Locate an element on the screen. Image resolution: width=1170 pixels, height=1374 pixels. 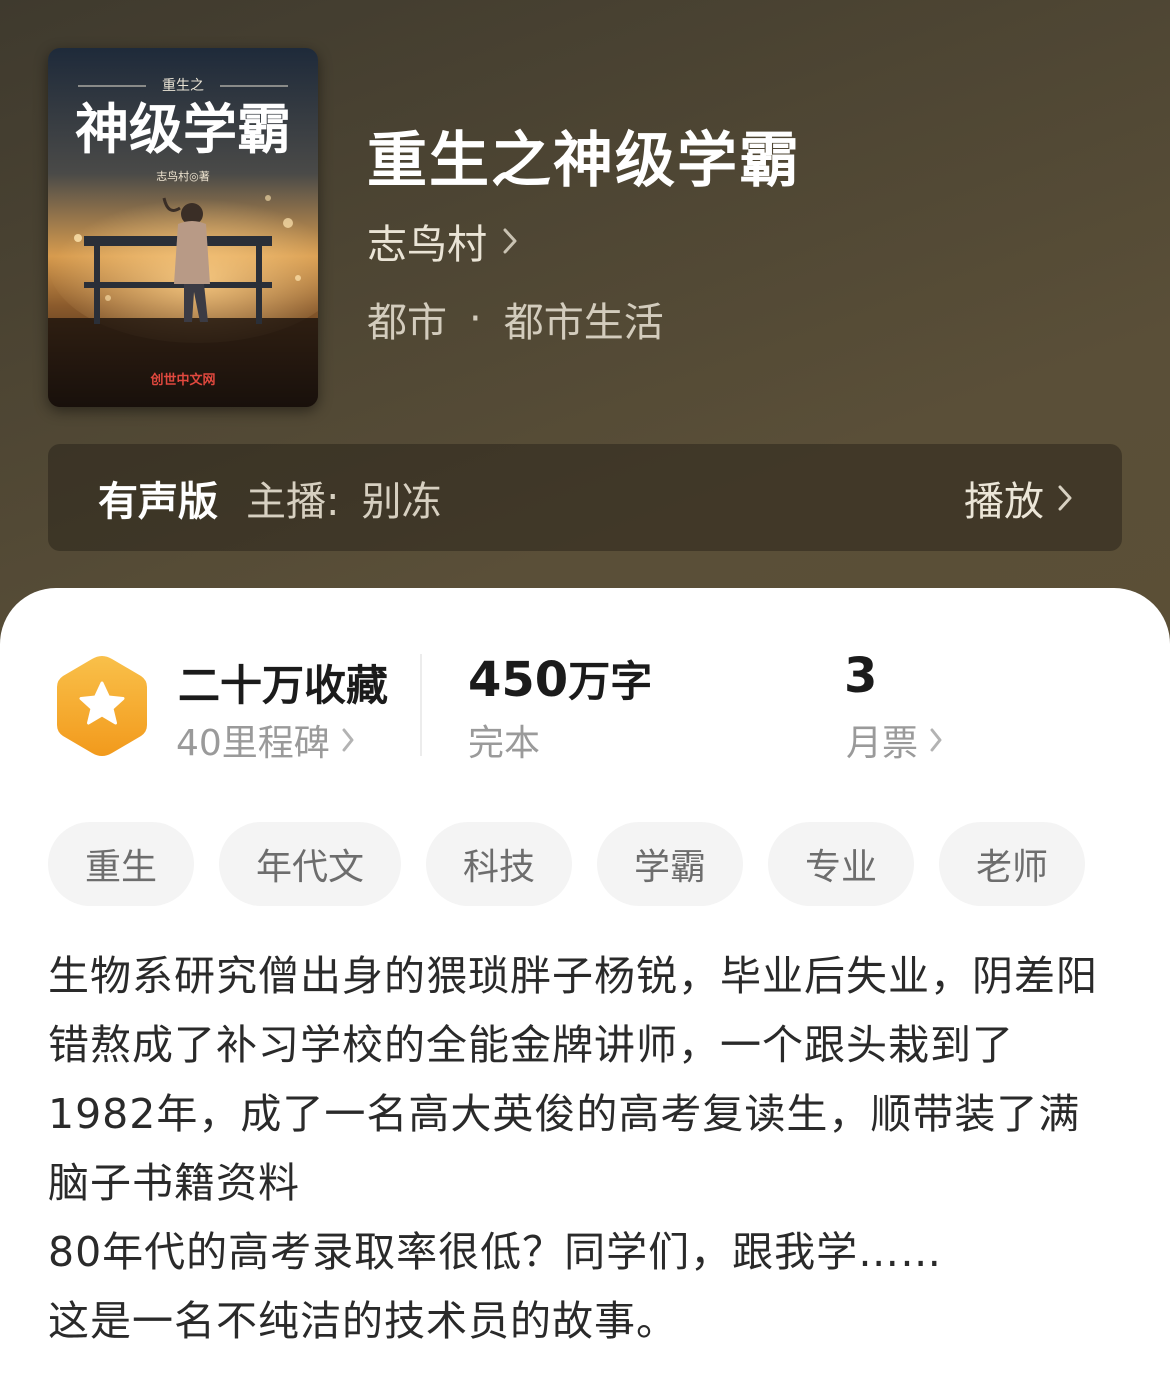
word-count: 450万字 is located at coordinates (560, 678).